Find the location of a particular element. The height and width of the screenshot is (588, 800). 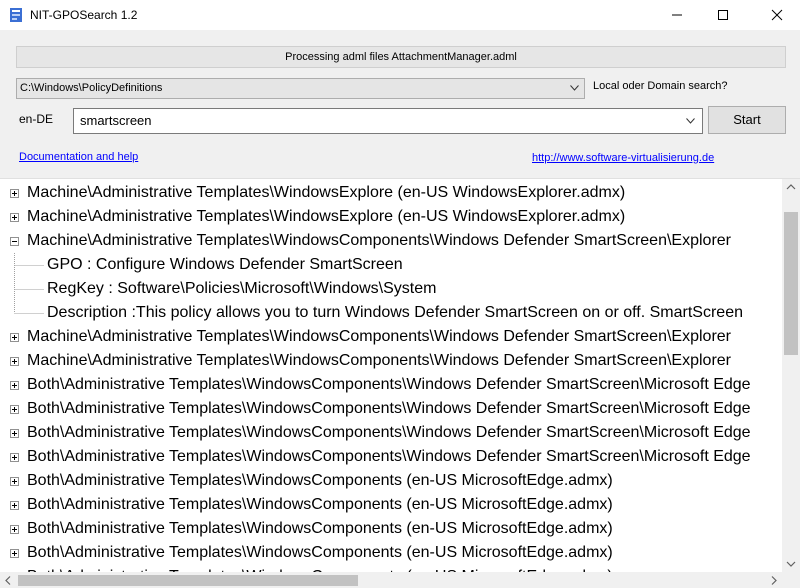

start-button: Start is located at coordinates (747, 120).